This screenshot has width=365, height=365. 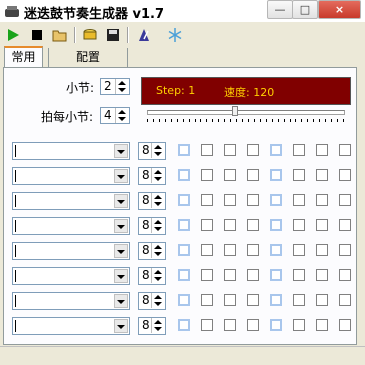 I want to click on open-folder-icon, so click(x=60, y=35).